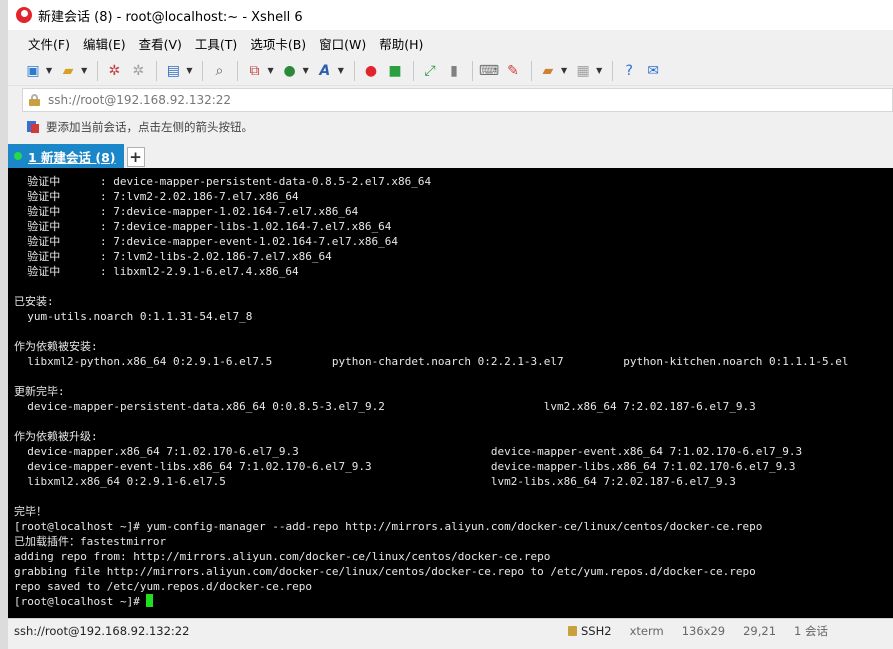 The width and height of the screenshot is (893, 649). Describe the element at coordinates (114, 71) in the screenshot. I see `connect-icon: ✲` at that location.